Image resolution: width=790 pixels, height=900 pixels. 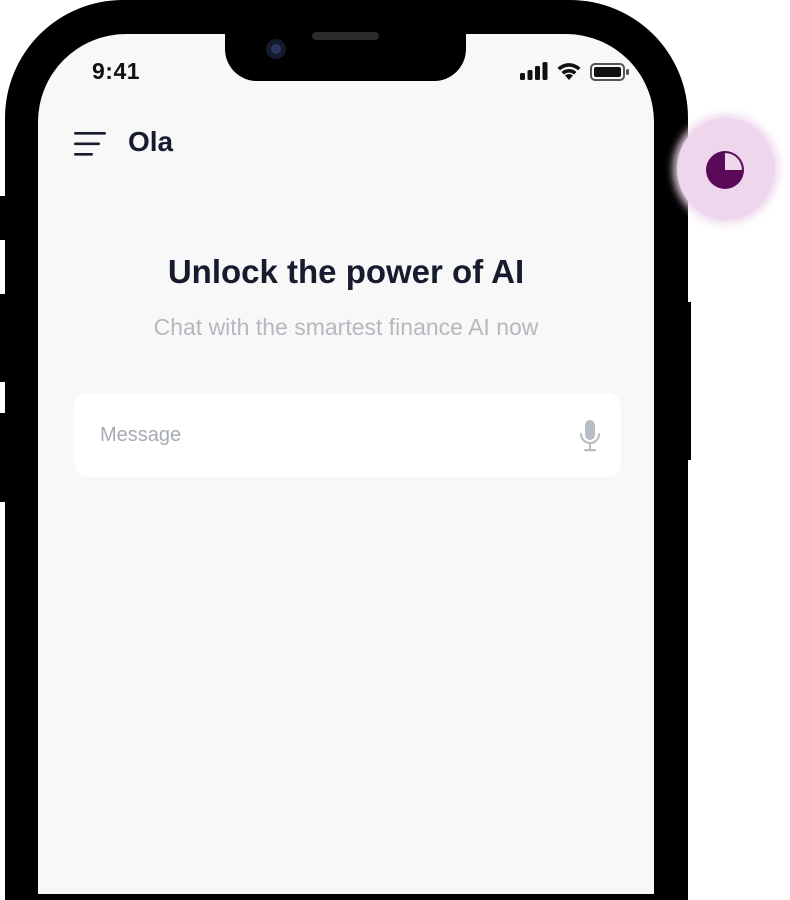 What do you see at coordinates (276, 49) in the screenshot?
I see `front-camera` at bounding box center [276, 49].